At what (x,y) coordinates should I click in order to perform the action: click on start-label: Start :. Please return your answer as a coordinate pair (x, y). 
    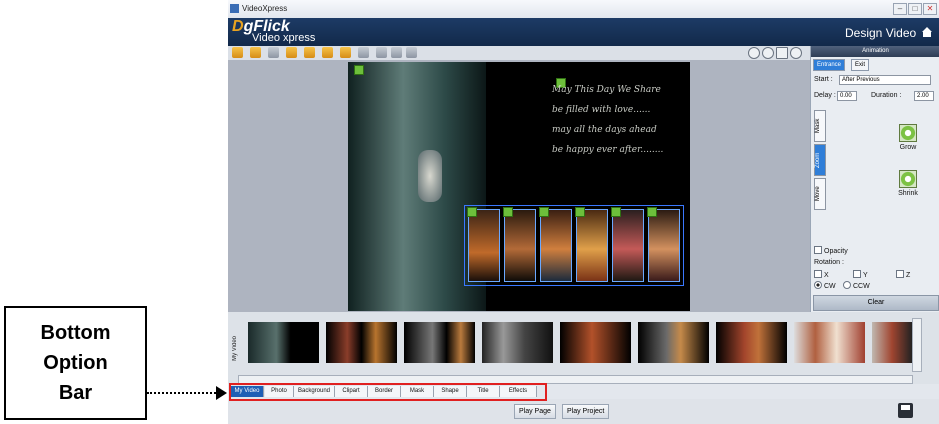
    Looking at the image, I should click on (823, 79).